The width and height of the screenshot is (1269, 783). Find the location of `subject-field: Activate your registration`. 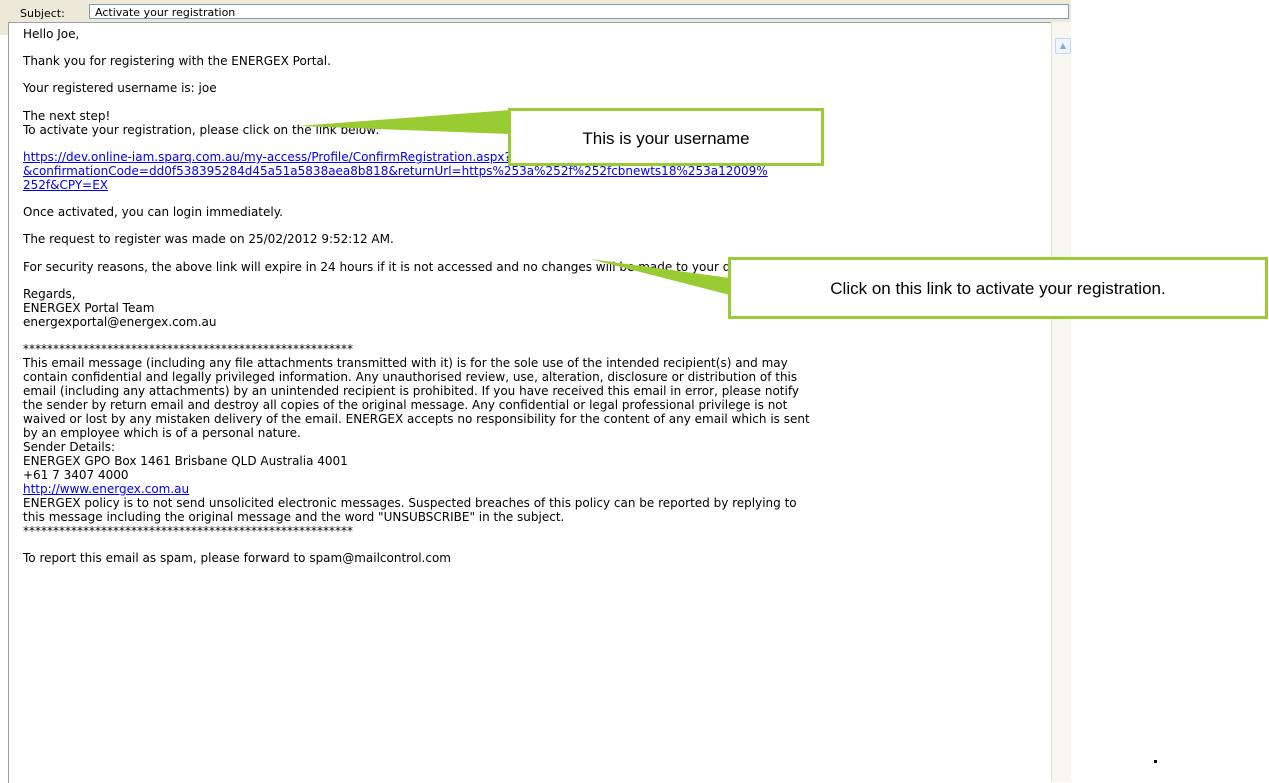

subject-field: Activate your registration is located at coordinates (579, 11).